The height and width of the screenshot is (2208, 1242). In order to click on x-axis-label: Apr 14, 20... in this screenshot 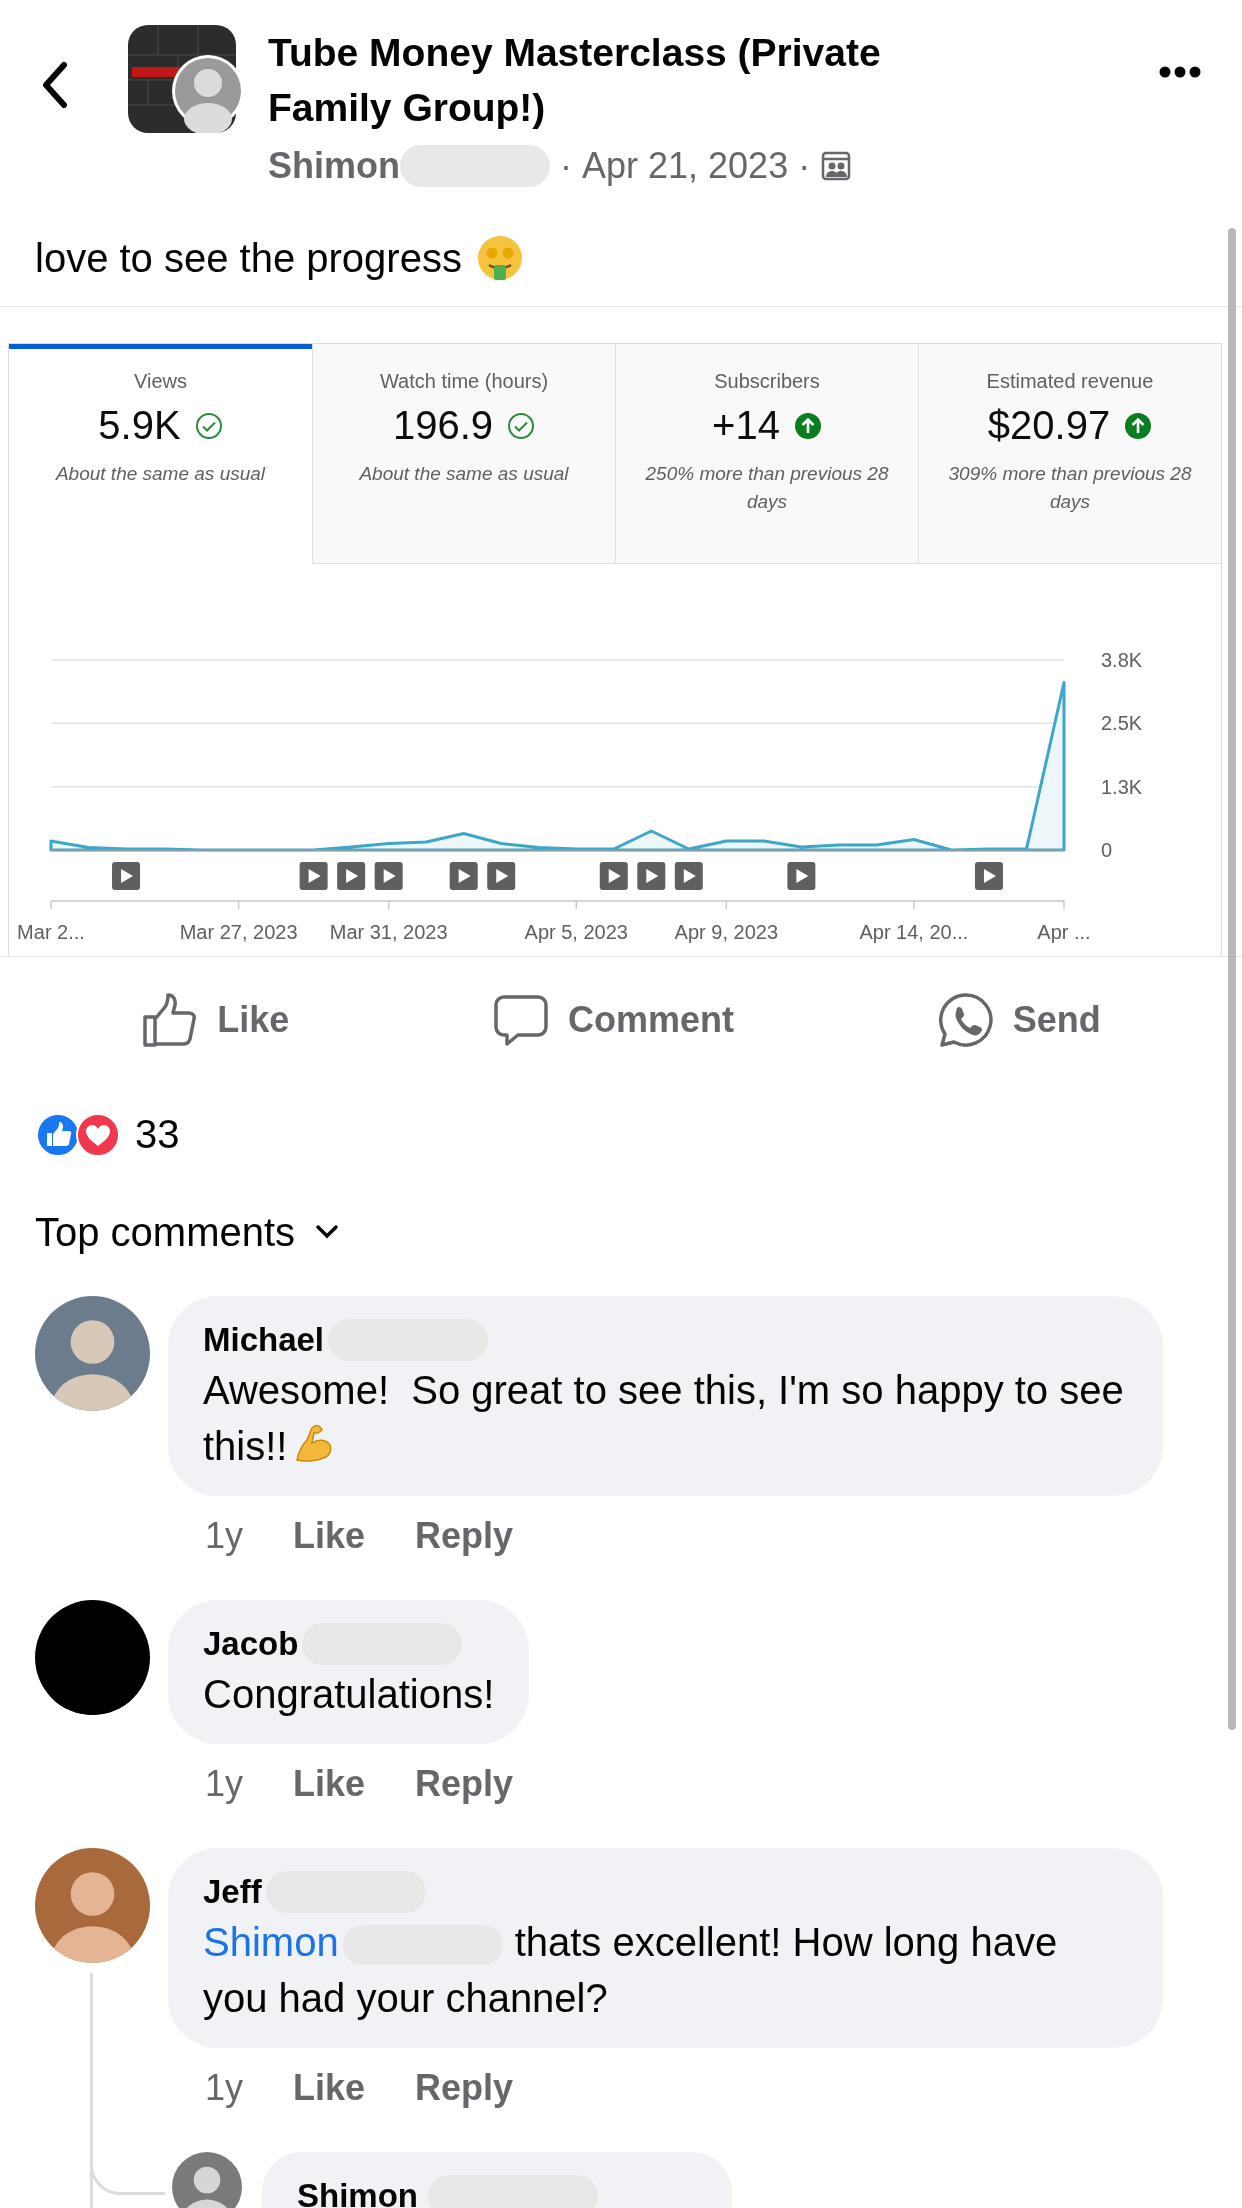, I will do `click(914, 932)`.